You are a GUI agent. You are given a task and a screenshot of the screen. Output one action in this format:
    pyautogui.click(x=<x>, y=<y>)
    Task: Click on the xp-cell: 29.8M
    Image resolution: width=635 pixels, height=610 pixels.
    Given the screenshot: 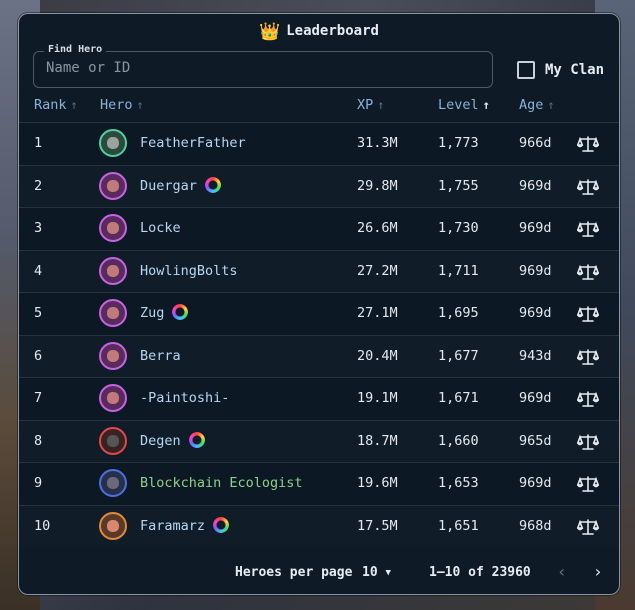 What is the action you would take?
    pyautogui.click(x=377, y=185)
    